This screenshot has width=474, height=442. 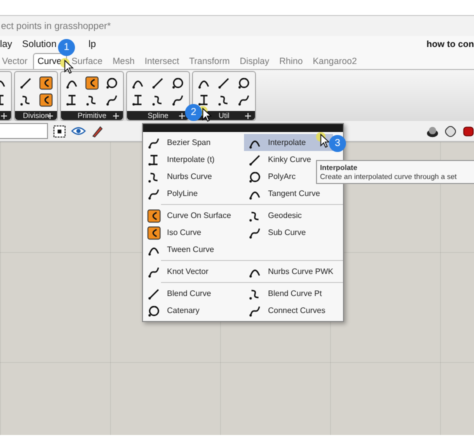 I want to click on search-text: how to con, so click(x=450, y=44).